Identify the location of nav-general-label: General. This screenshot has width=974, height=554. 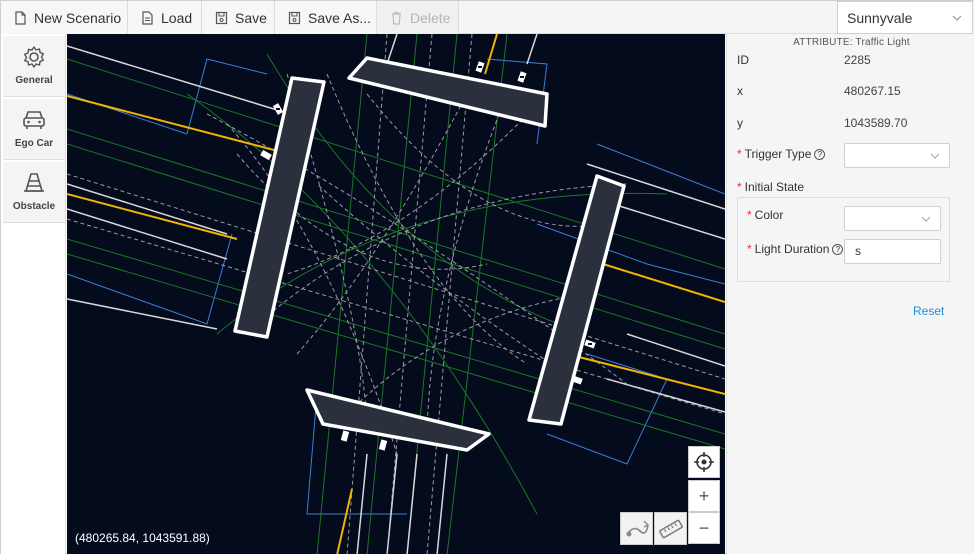
(34, 80).